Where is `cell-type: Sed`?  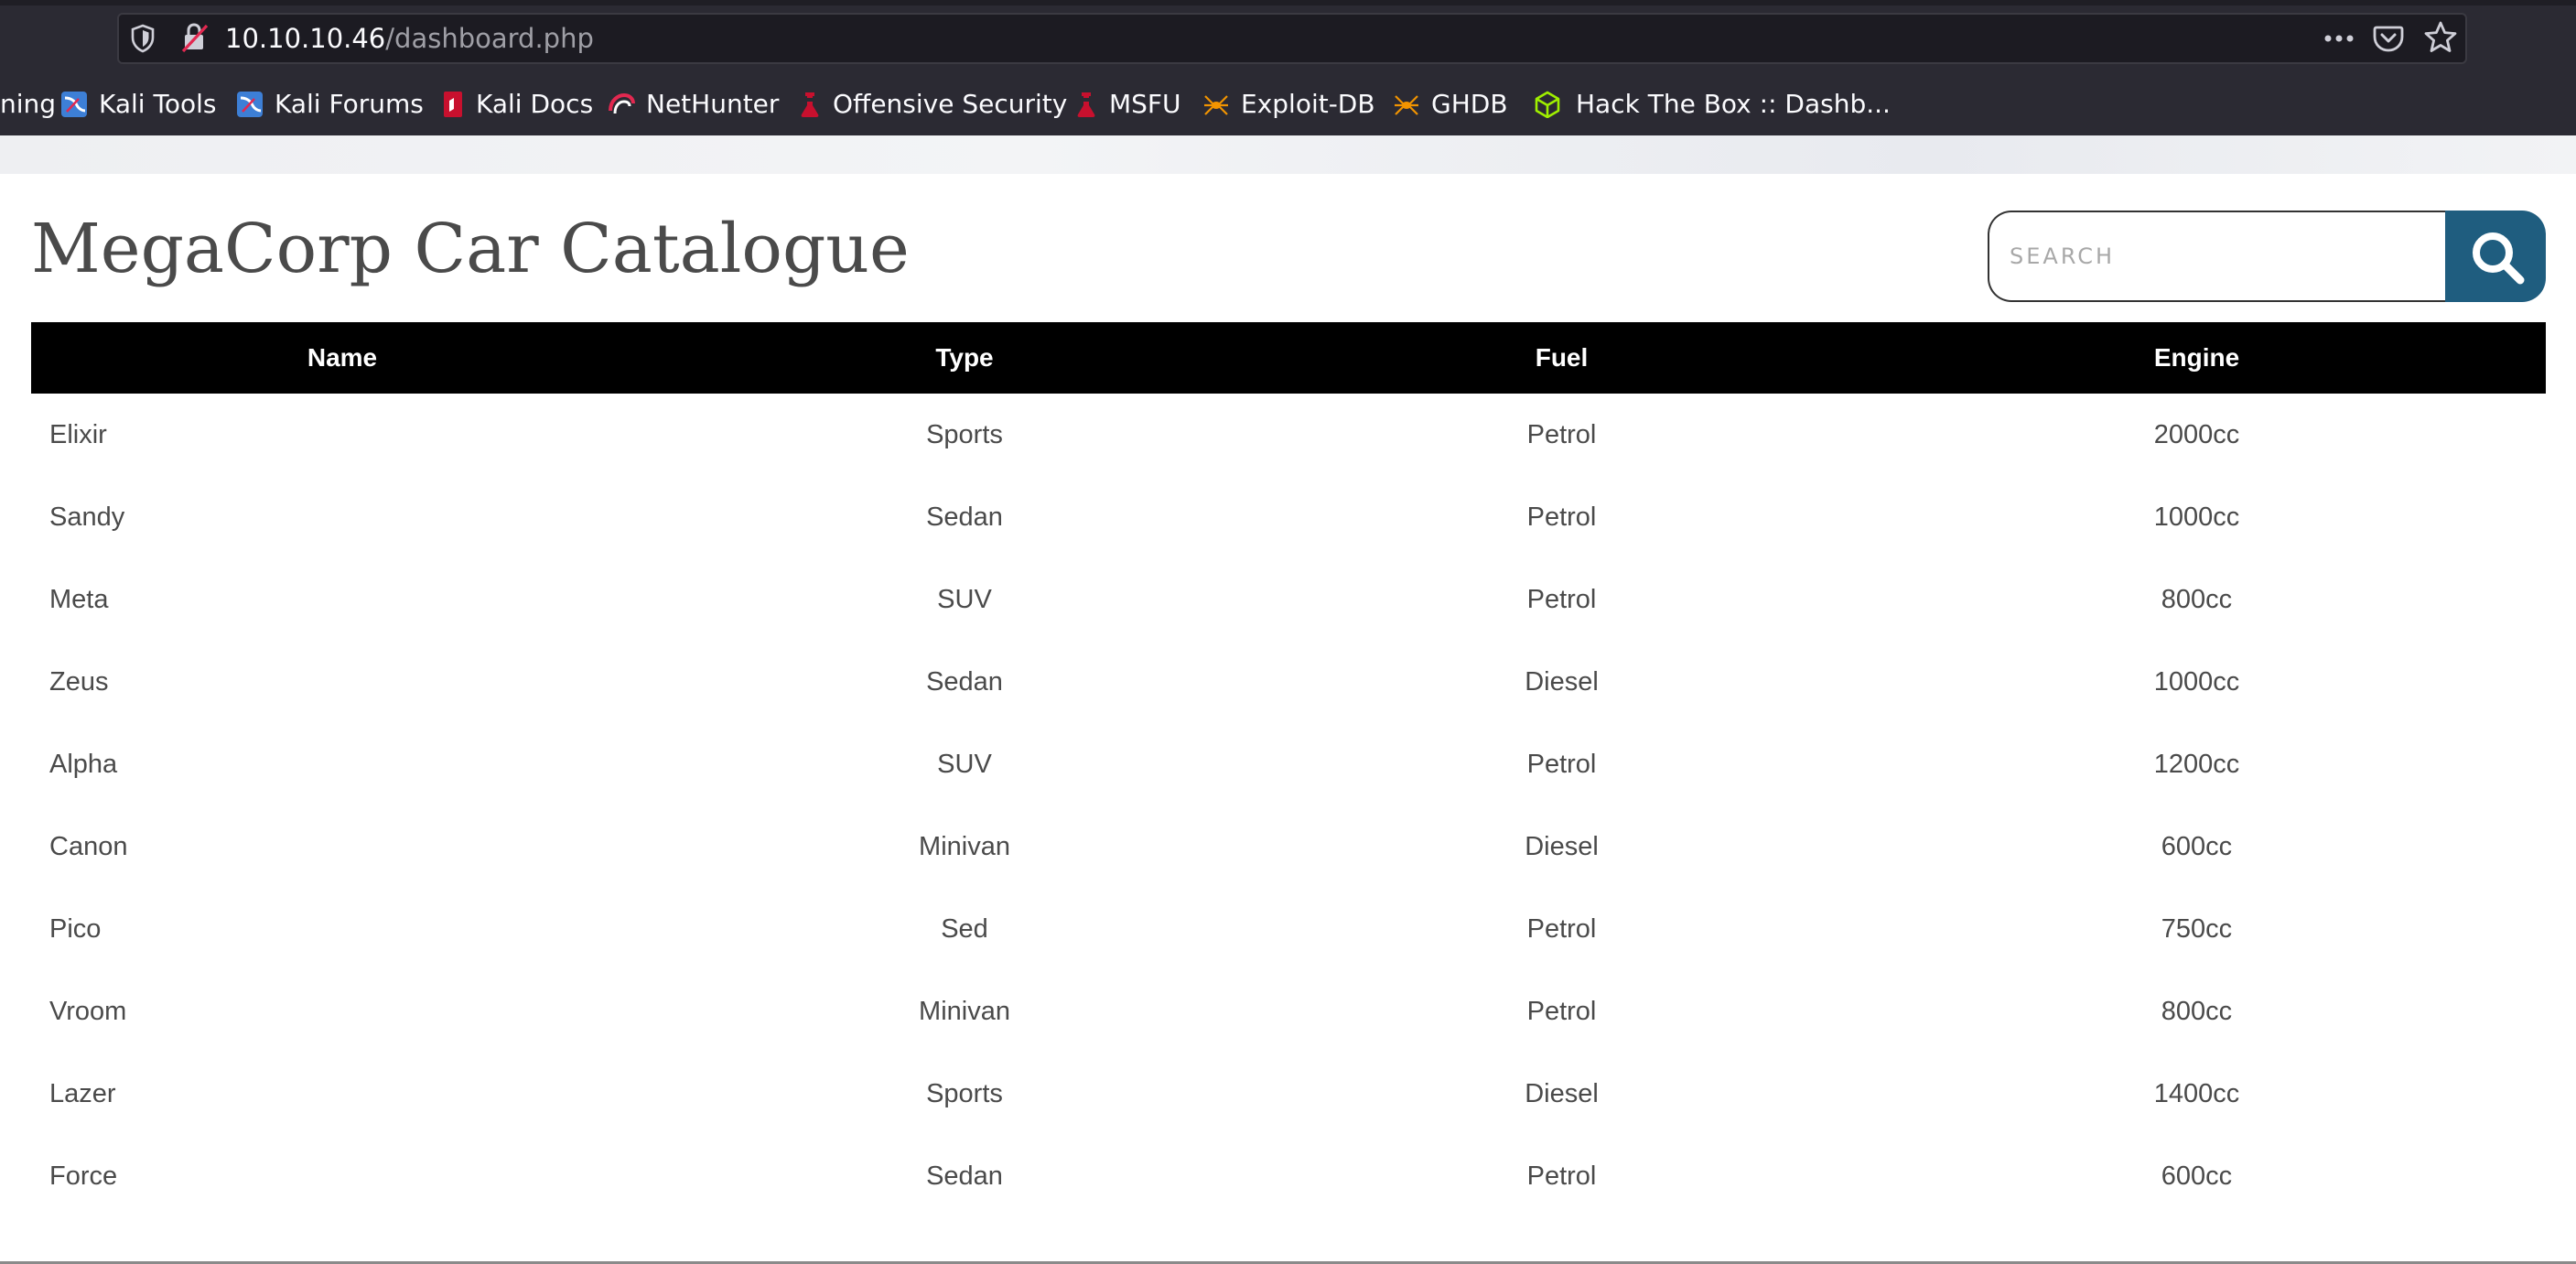 cell-type: Sed is located at coordinates (965, 928).